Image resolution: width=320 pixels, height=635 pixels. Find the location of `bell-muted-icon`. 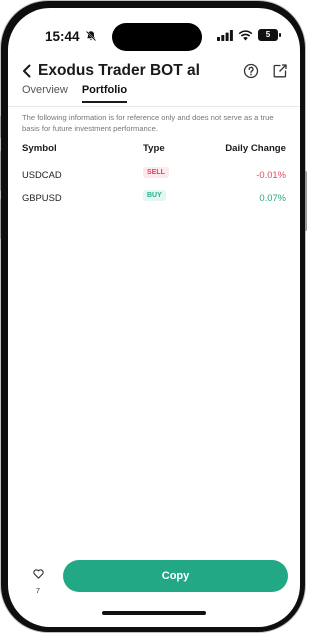

bell-muted-icon is located at coordinates (91, 36).